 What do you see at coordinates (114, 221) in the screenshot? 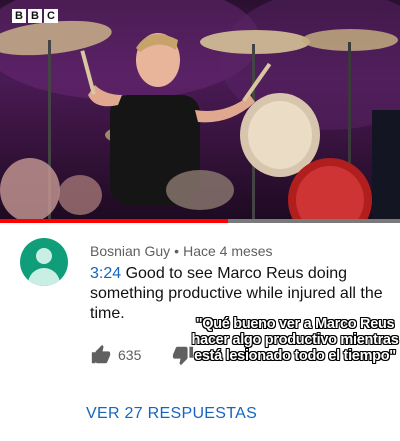
I see `video-progress-fill` at bounding box center [114, 221].